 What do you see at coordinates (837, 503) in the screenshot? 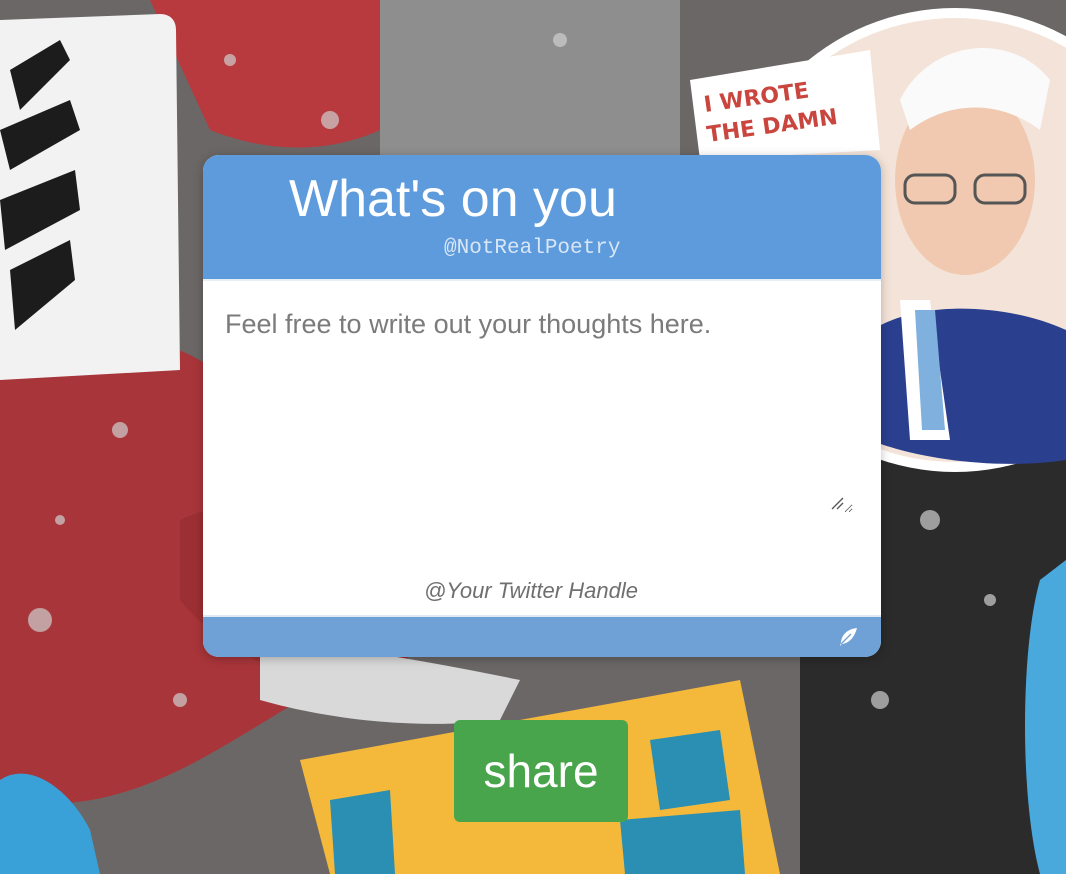
I see `resize-handle-icon` at bounding box center [837, 503].